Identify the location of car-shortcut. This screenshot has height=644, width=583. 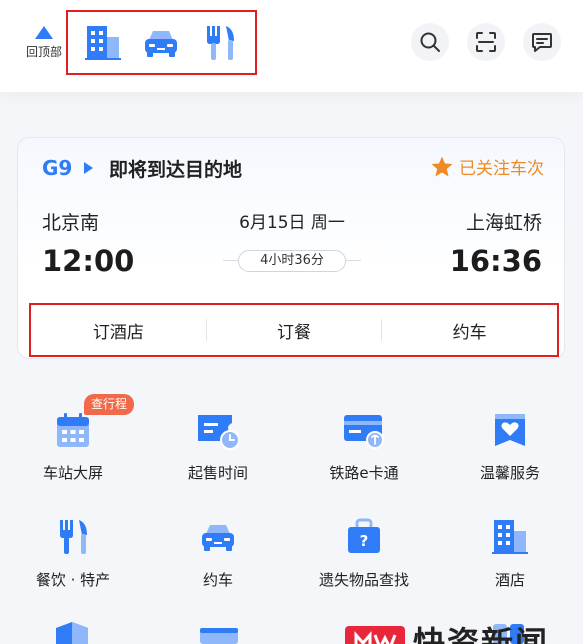
(161, 43).